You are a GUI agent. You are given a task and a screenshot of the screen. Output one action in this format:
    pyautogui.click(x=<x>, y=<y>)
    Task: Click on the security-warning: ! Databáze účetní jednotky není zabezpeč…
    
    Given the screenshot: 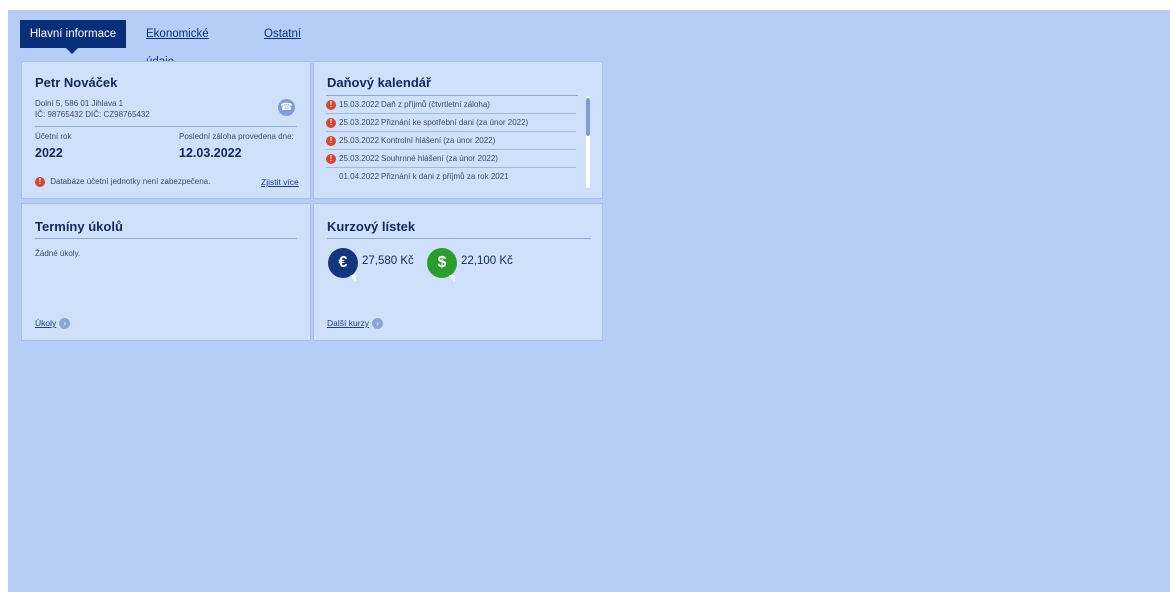 What is the action you would take?
    pyautogui.click(x=122, y=182)
    